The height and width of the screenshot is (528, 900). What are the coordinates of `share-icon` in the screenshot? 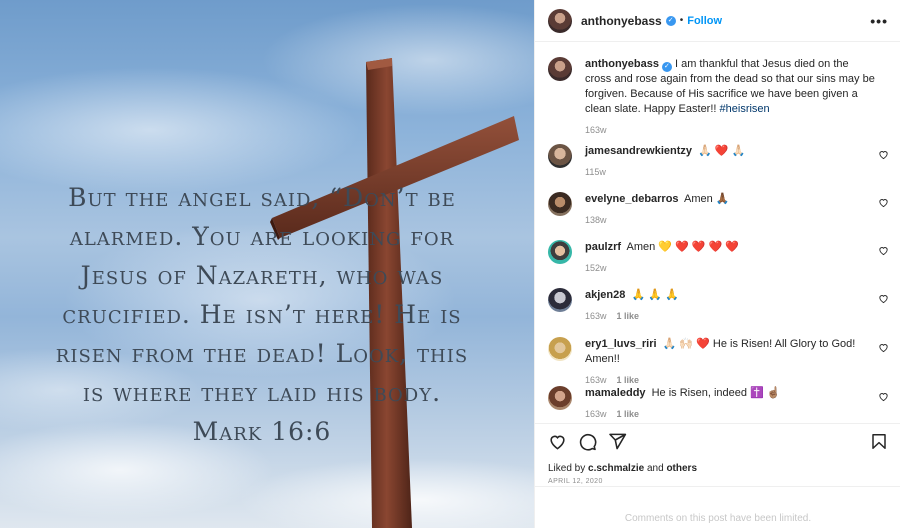 It's located at (617, 441).